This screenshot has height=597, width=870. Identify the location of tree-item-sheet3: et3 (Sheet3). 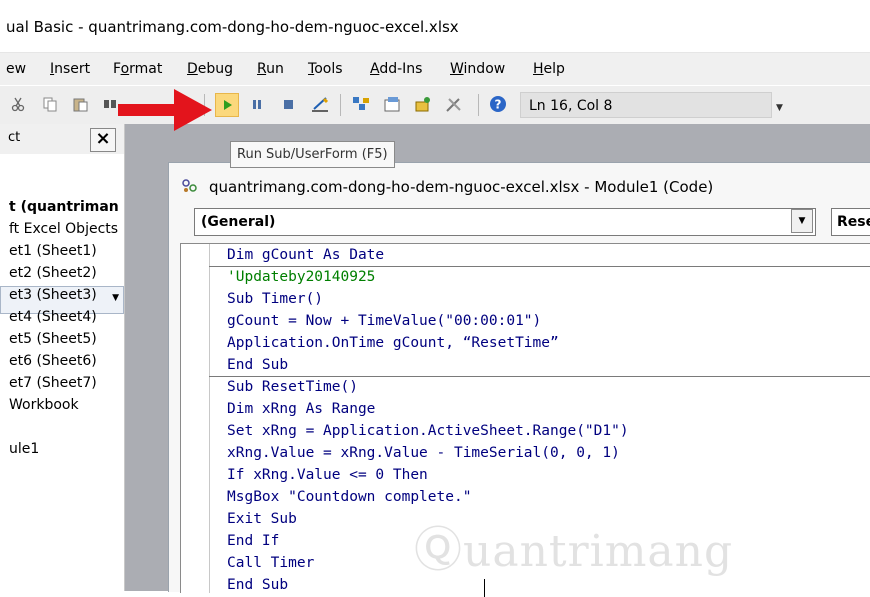
(53, 295).